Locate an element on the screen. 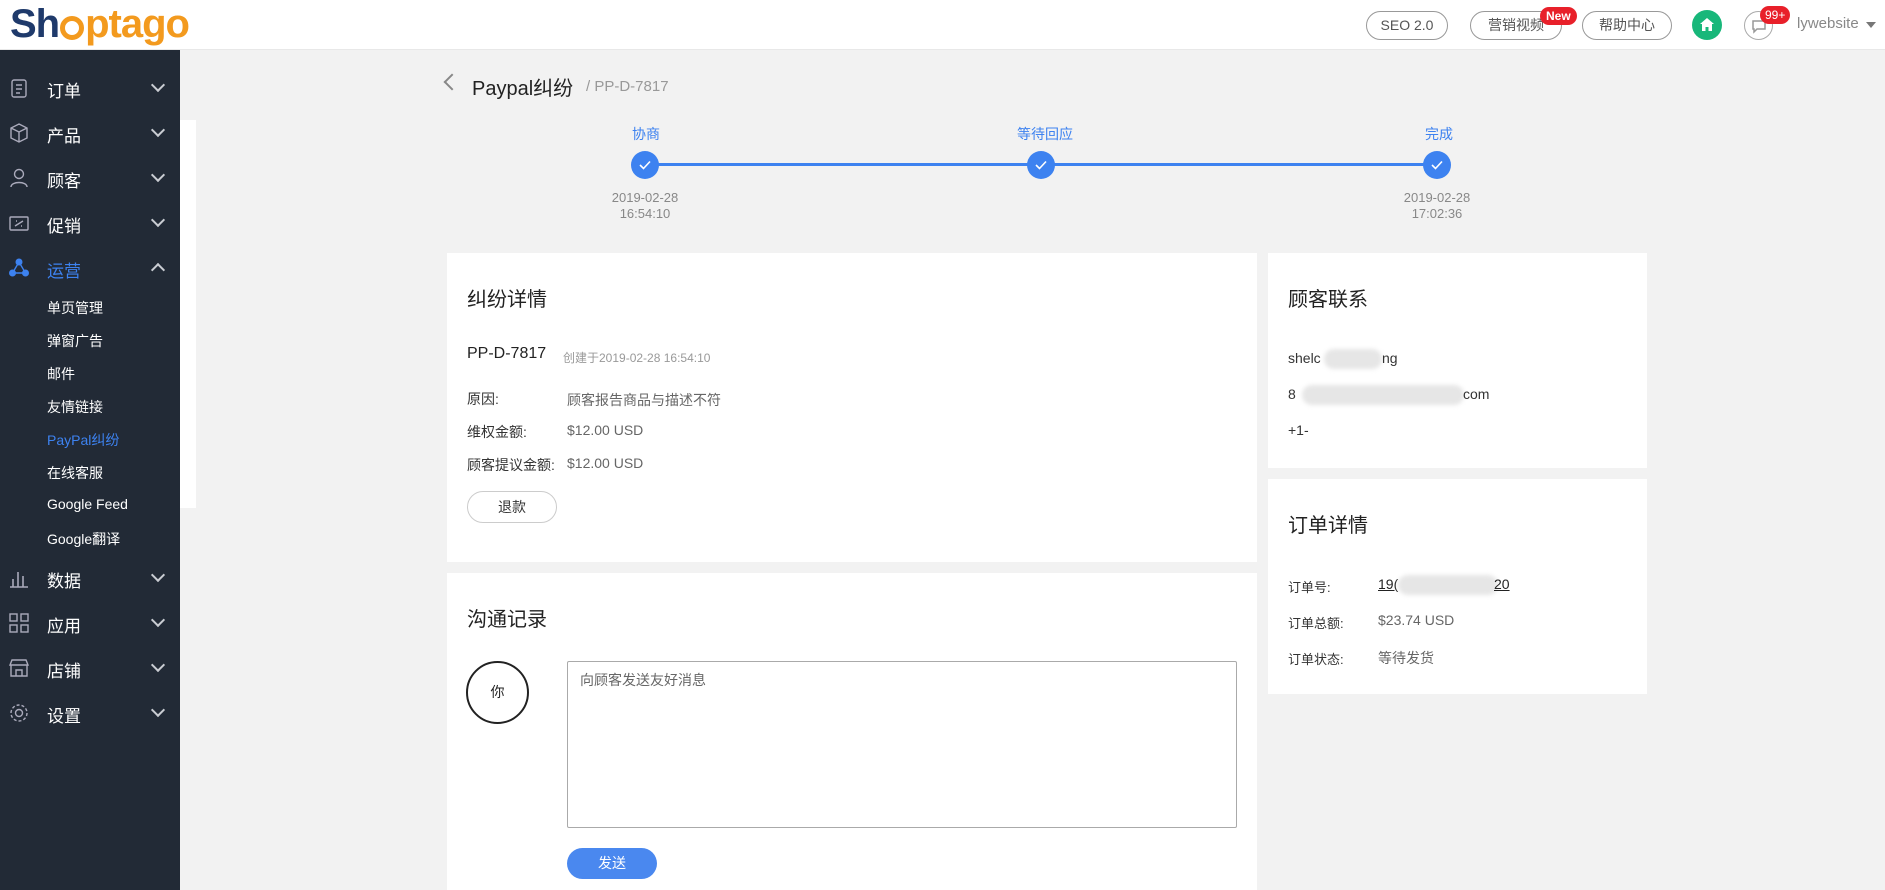  bar-chart-icon is located at coordinates (19, 580).